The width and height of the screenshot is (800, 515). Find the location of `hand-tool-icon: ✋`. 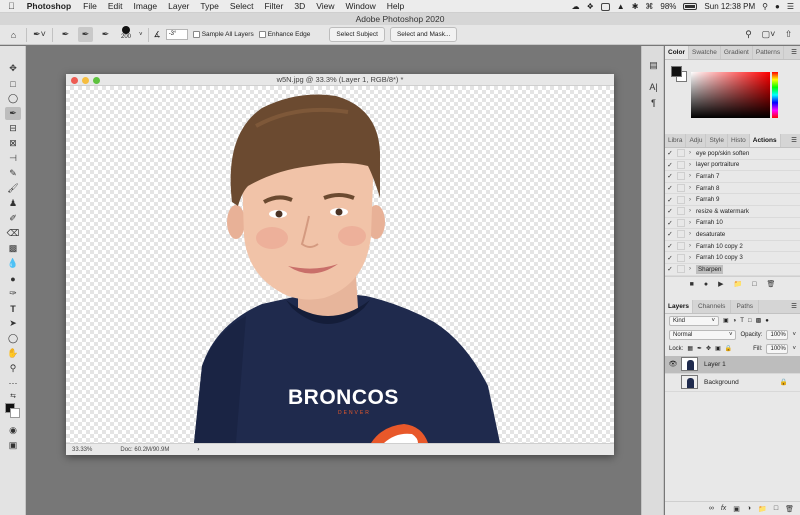

hand-tool-icon: ✋ is located at coordinates (13, 353).